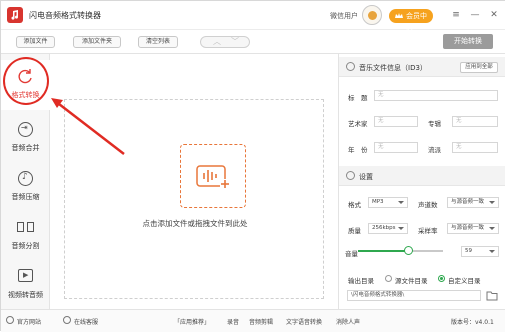  What do you see at coordinates (464, 280) in the screenshot?
I see `custom-dir-label: 自定义目录` at bounding box center [464, 280].